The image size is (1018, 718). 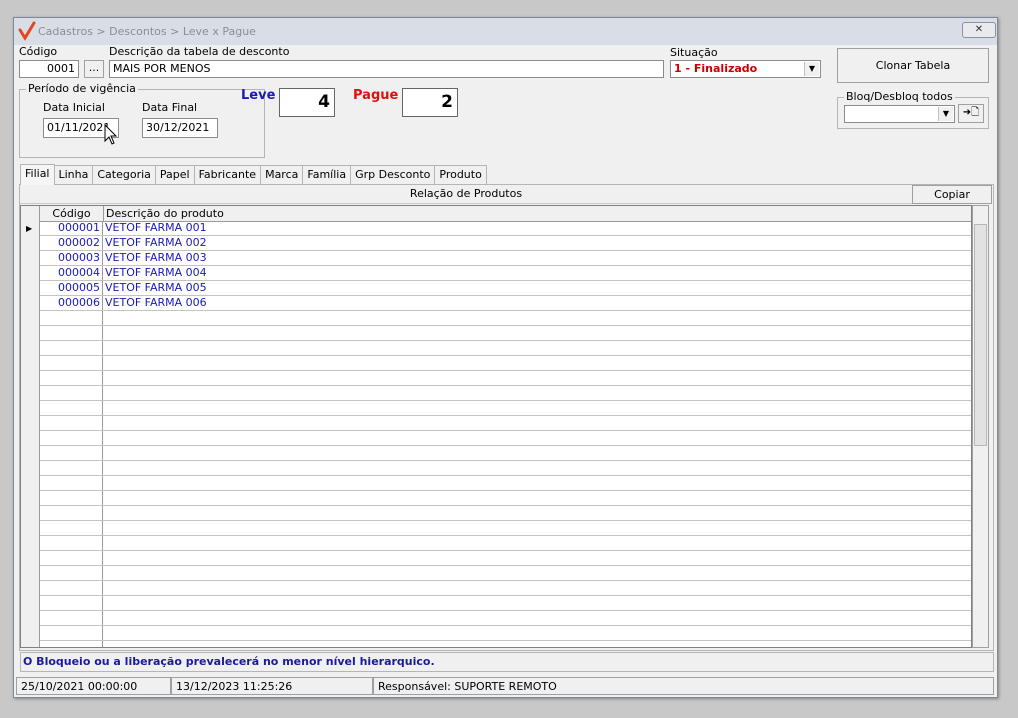 What do you see at coordinates (71, 228) in the screenshot?
I see `cell-codigo: 000001` at bounding box center [71, 228].